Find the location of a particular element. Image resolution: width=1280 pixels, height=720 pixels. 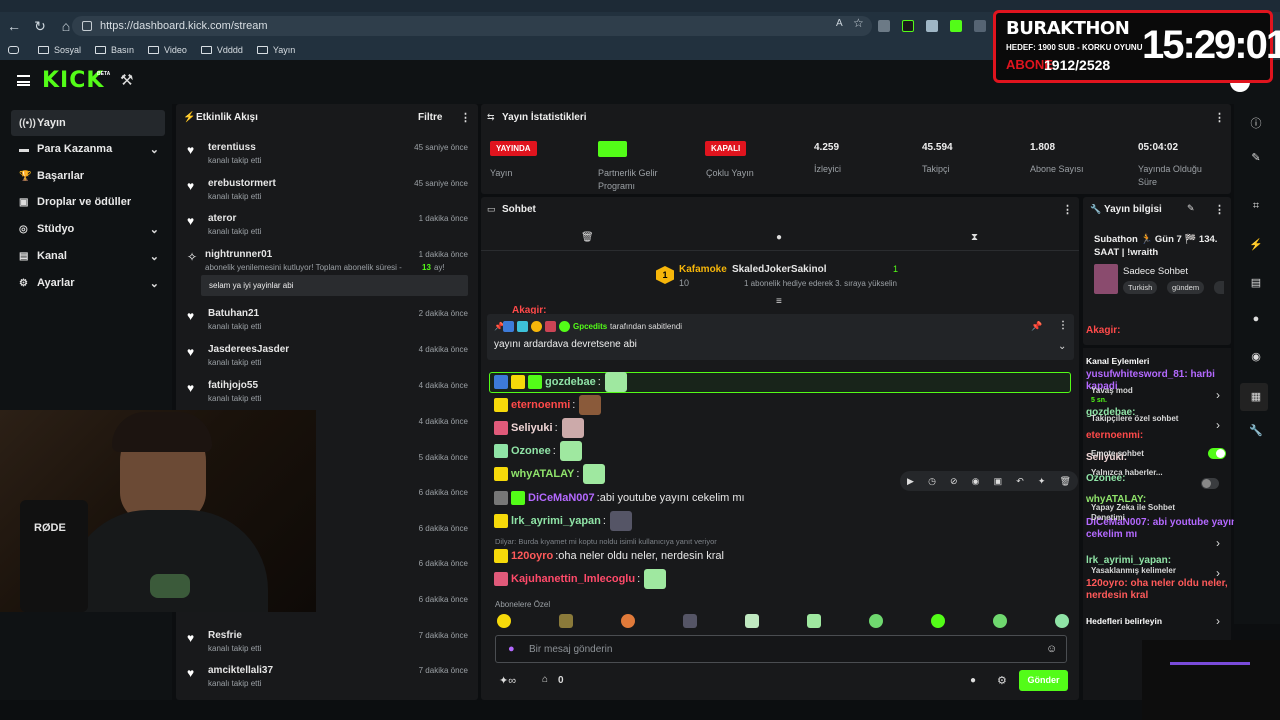

sidebar-item-droplar: ▣ Droplar ve ödüller is located at coordinates (88, 202).